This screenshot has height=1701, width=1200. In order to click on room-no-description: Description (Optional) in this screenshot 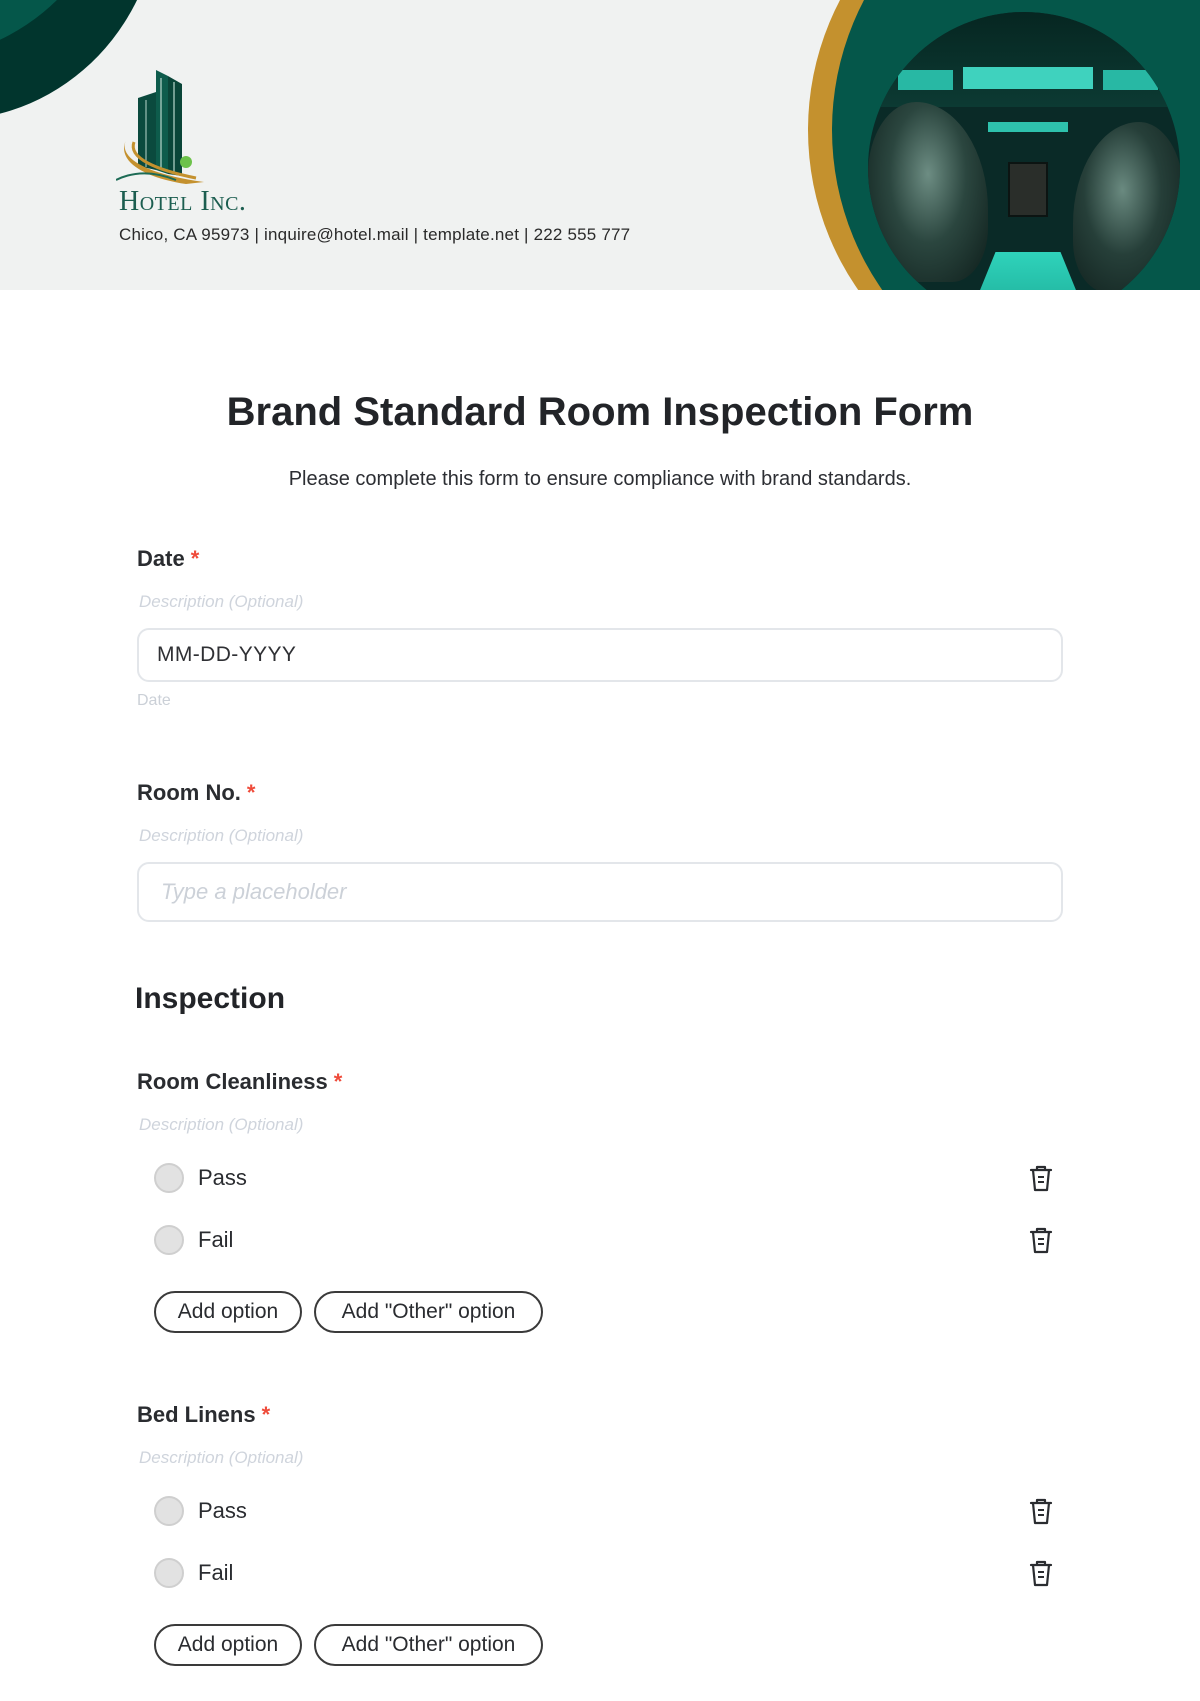, I will do `click(221, 836)`.